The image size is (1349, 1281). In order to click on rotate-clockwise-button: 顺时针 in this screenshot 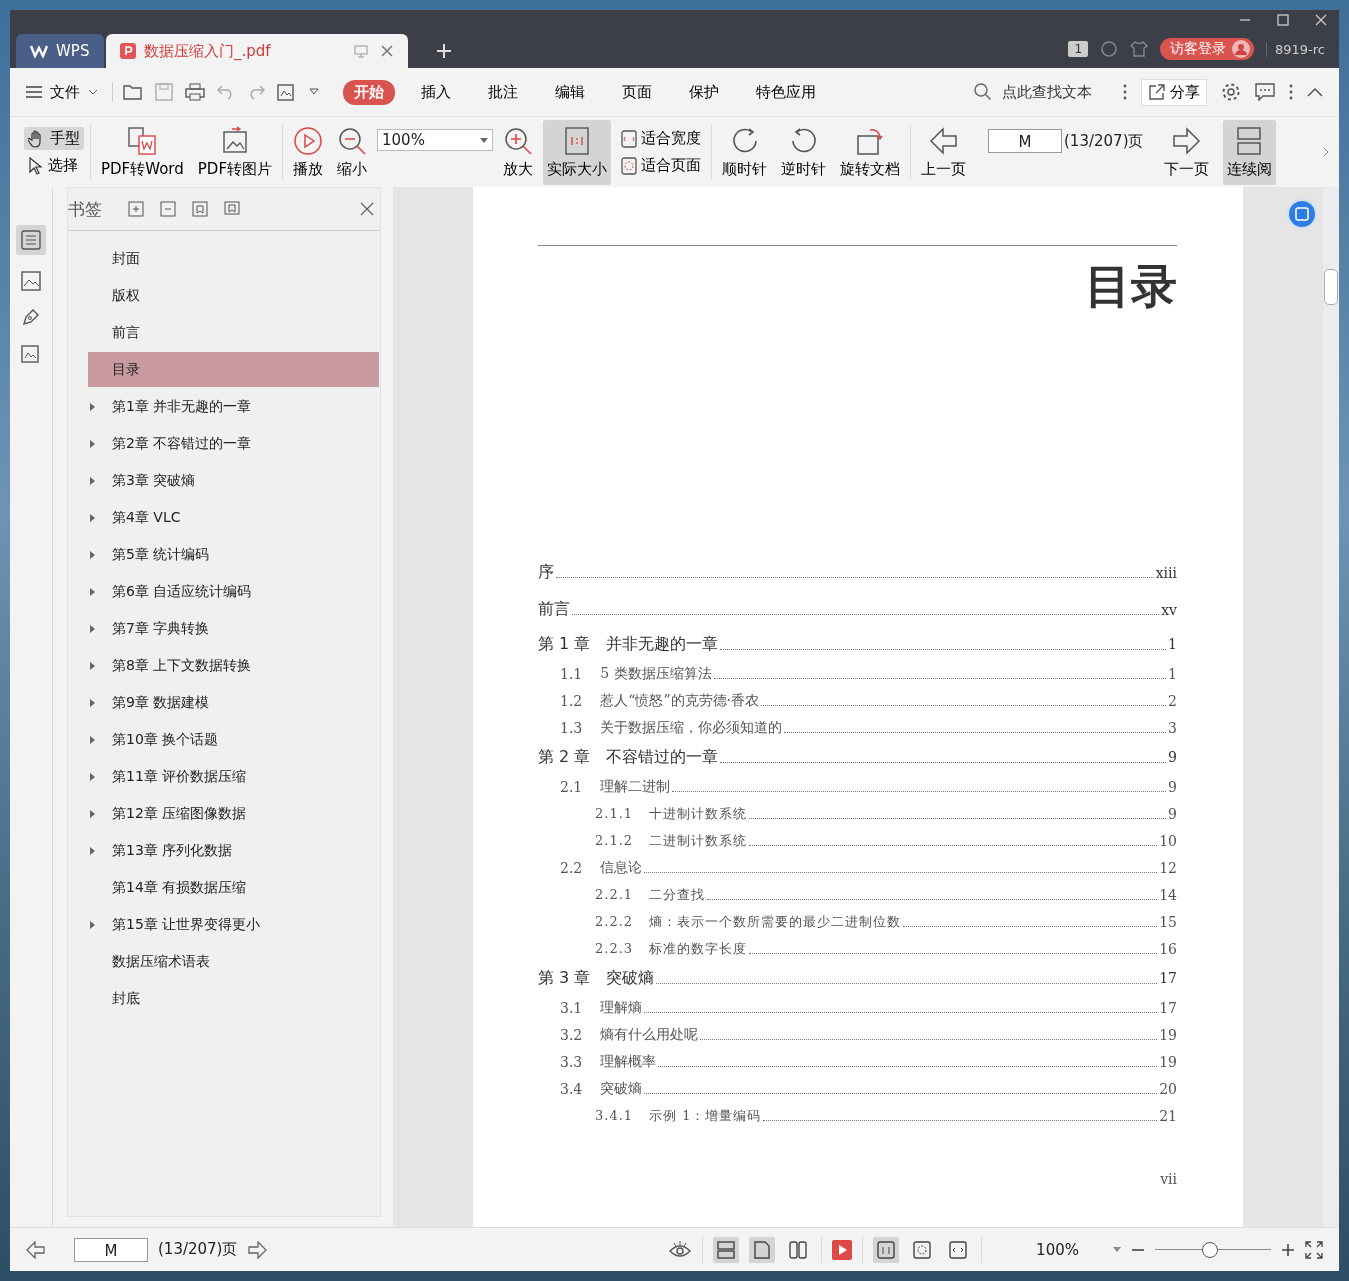, I will do `click(744, 152)`.